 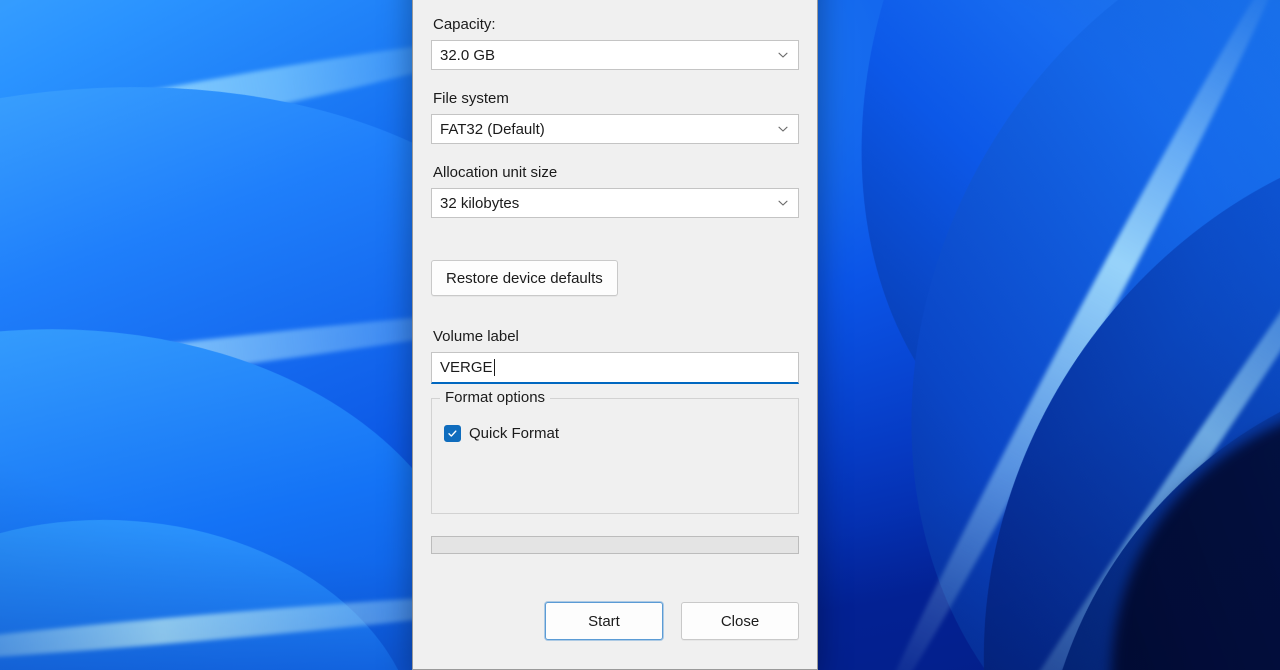 I want to click on capacity-combobox: 32.0 GB, so click(x=615, y=55).